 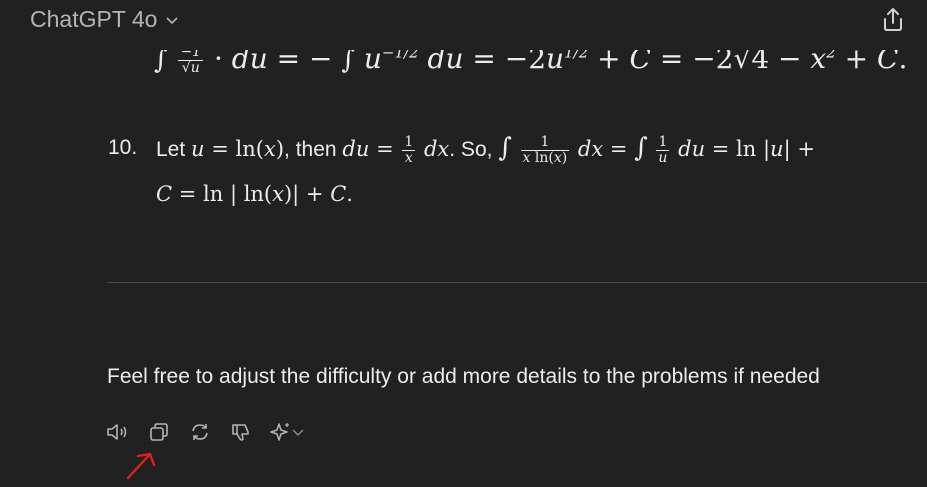 What do you see at coordinates (893, 19) in the screenshot?
I see `share-icon` at bounding box center [893, 19].